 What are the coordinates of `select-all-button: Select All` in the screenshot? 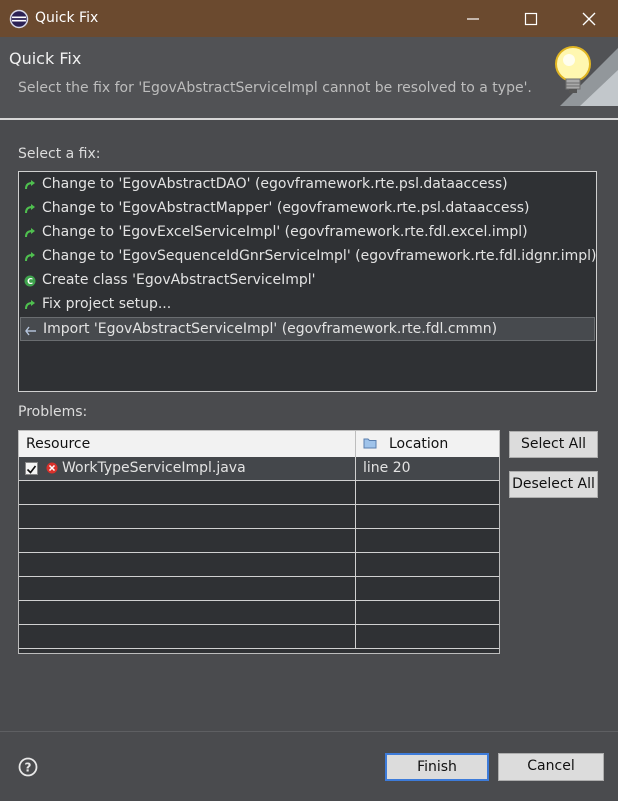 It's located at (553, 444).